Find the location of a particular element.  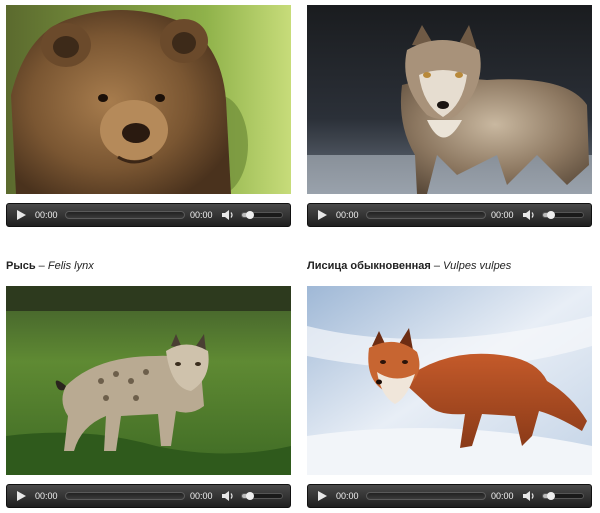

common-name: Лисица обыкновенная is located at coordinates (369, 266).